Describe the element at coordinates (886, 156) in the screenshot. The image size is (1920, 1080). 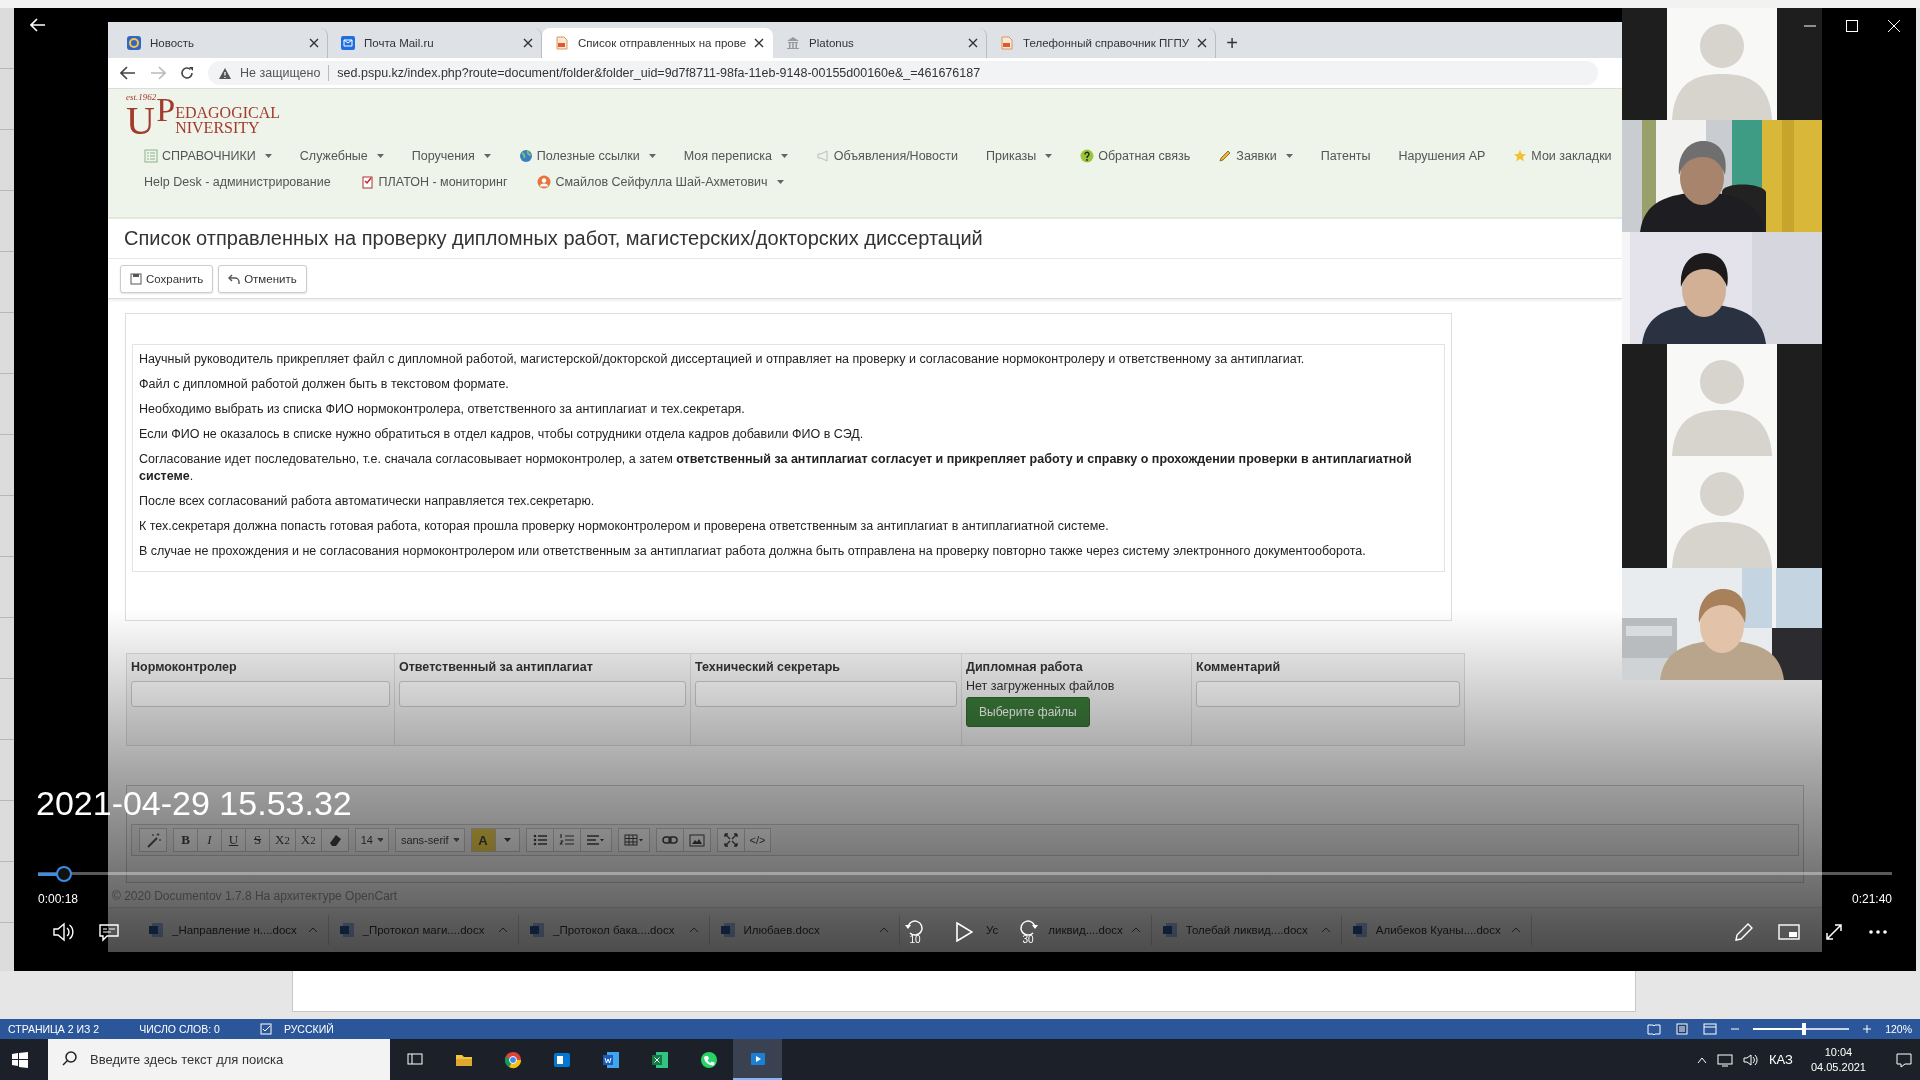
I see `menu-link: Объявления/Новости` at that location.